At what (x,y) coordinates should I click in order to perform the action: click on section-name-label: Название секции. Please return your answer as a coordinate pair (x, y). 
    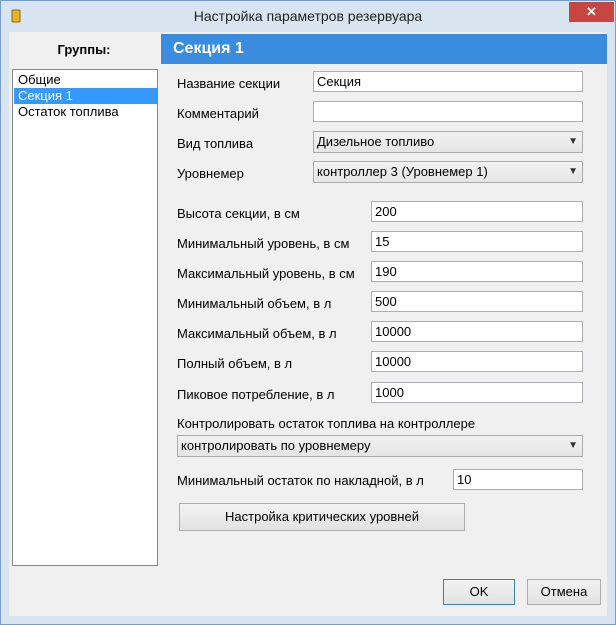
    Looking at the image, I should click on (229, 83).